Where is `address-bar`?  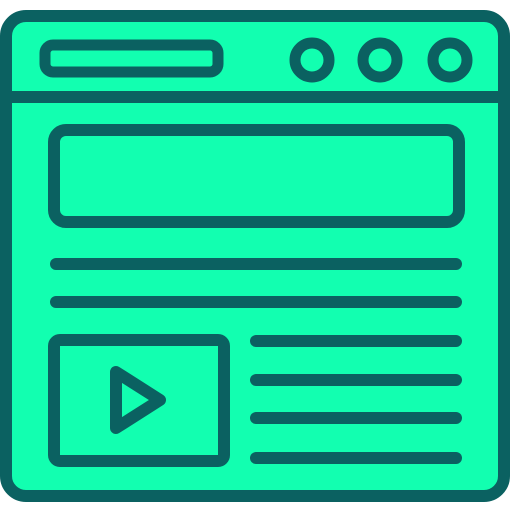
address-bar is located at coordinates (131, 58).